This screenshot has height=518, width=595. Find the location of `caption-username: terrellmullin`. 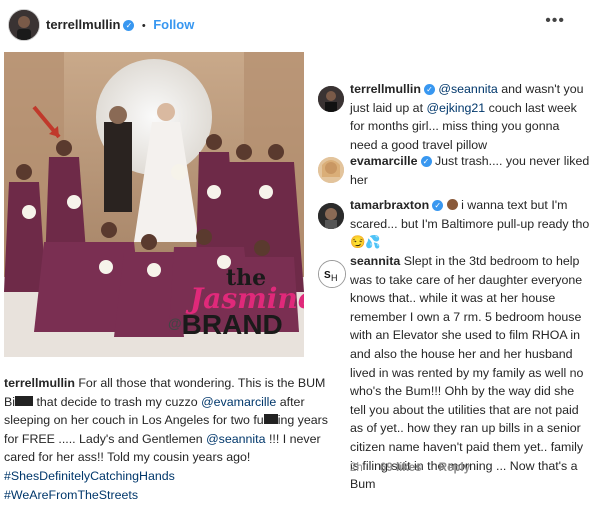

caption-username: terrellmullin is located at coordinates (39, 383).